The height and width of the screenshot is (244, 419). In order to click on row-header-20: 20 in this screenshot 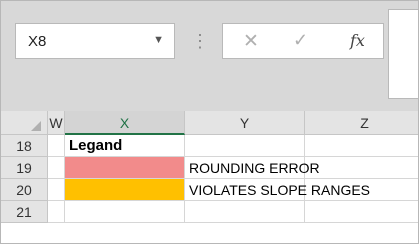, I will do `click(24, 190)`.